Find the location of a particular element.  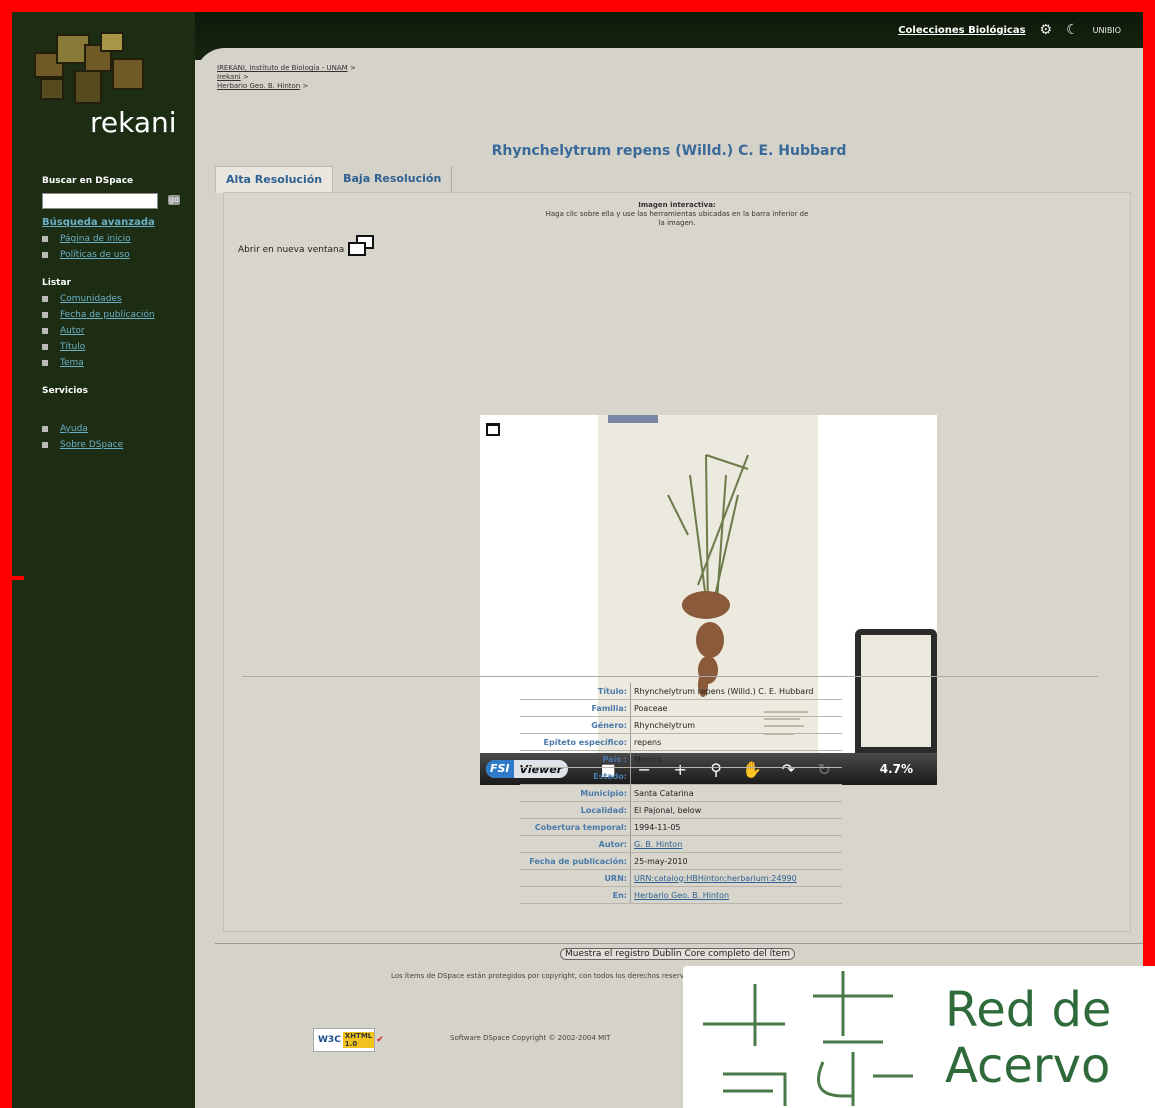

list-heading: Listar is located at coordinates (56, 283).